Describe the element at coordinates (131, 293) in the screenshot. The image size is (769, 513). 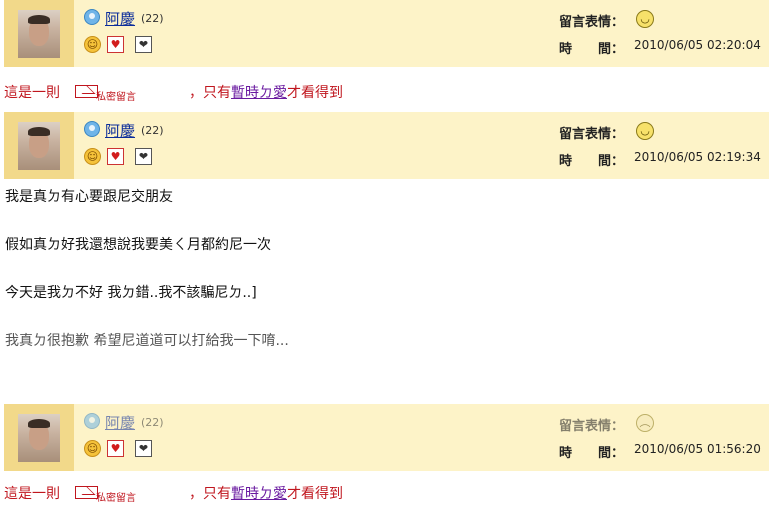
I see `message-line: 今天是我ㄉ不好 我ㄉ錯..我不該騙尼ㄉ..]` at that location.